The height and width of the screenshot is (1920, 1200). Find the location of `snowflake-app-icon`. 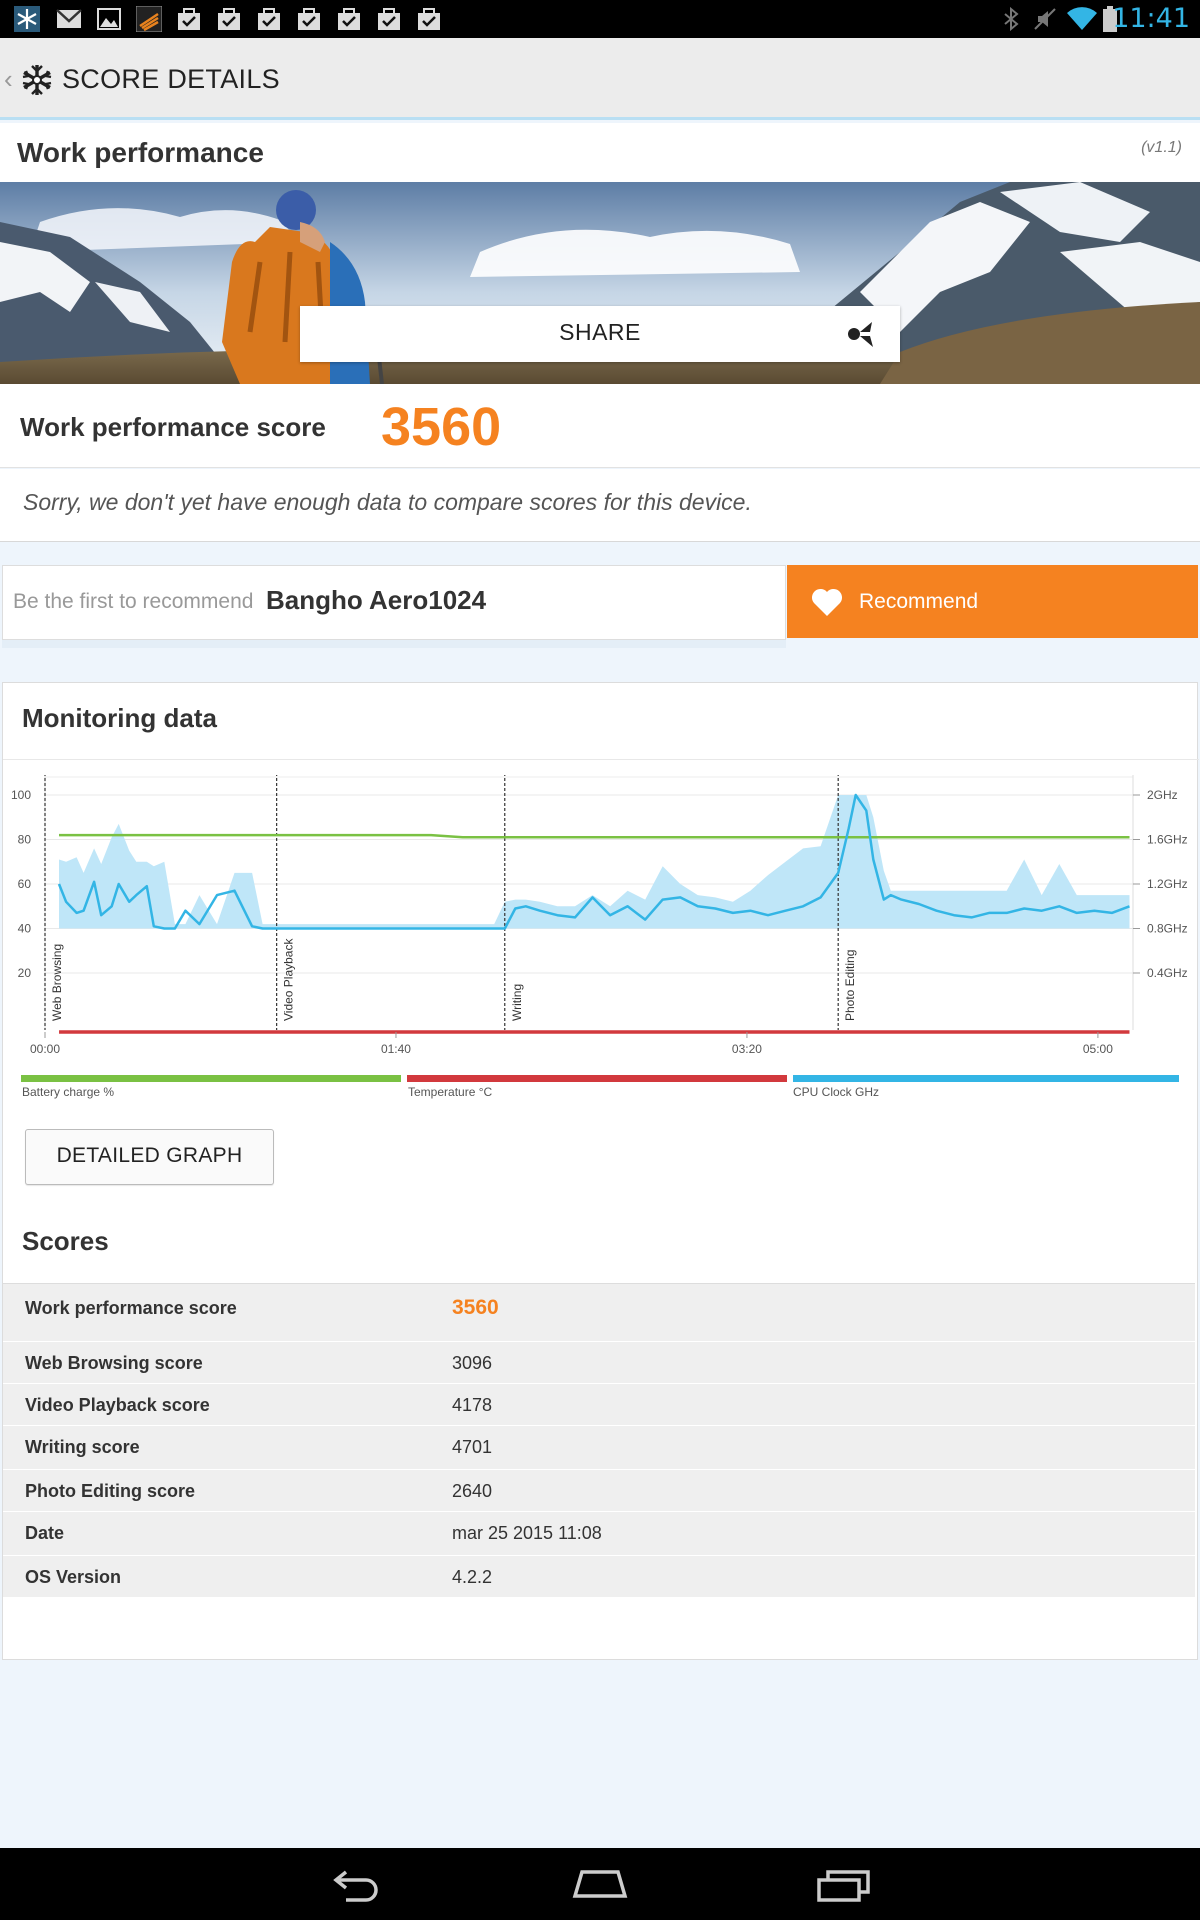

snowflake-app-icon is located at coordinates (27, 19).